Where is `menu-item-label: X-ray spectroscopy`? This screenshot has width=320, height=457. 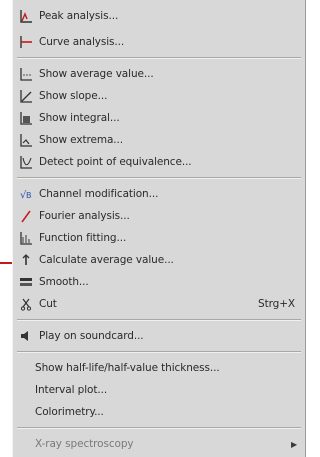
menu-item-label: X-ray spectroscopy is located at coordinates (84, 444).